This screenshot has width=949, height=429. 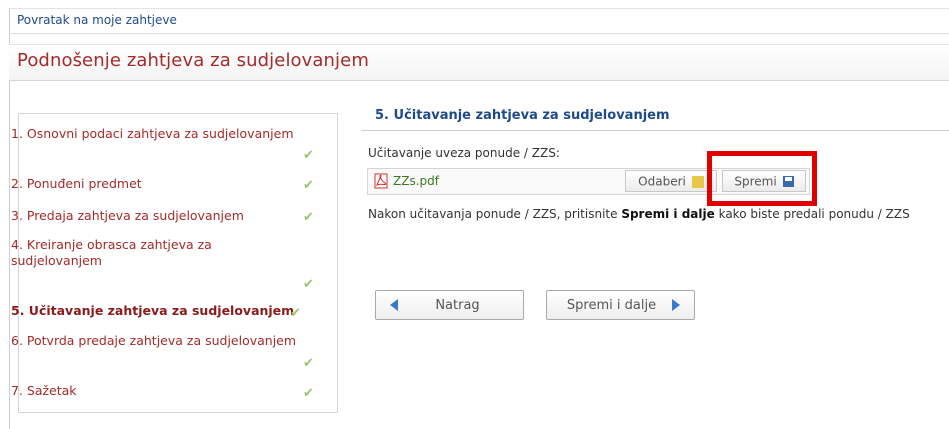 I want to click on back-button-label: Natrag, so click(x=457, y=305).